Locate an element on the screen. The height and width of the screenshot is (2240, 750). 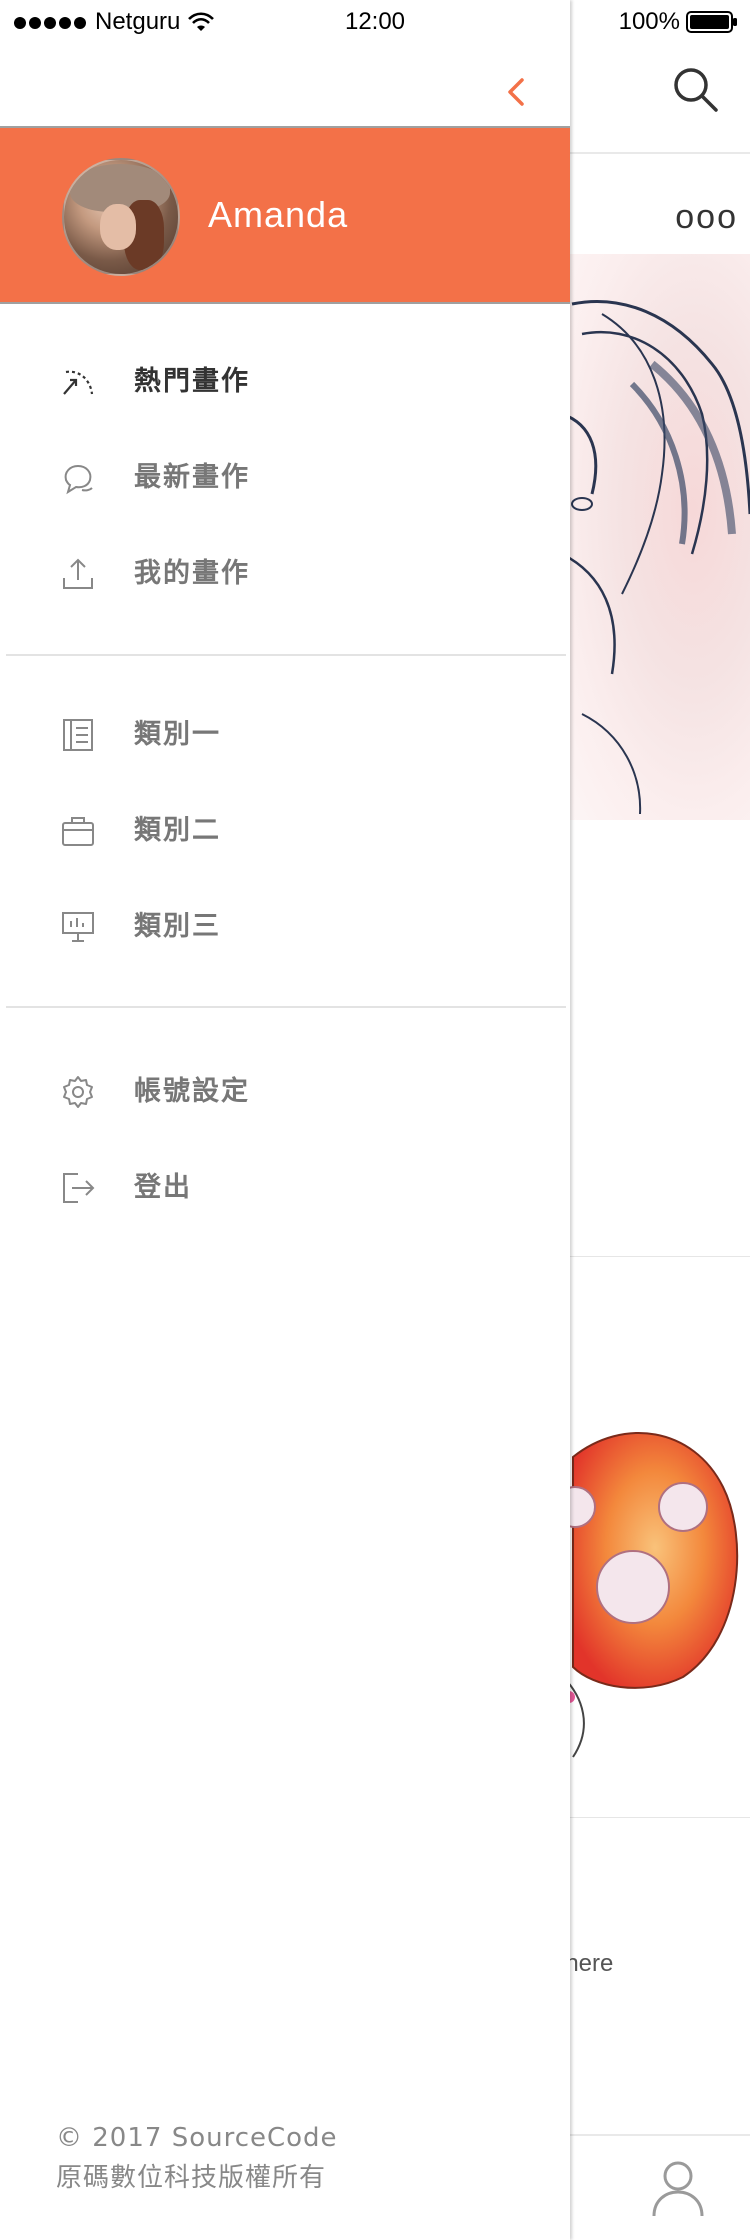
menu-label: 熱門畫作 is located at coordinates (192, 381).